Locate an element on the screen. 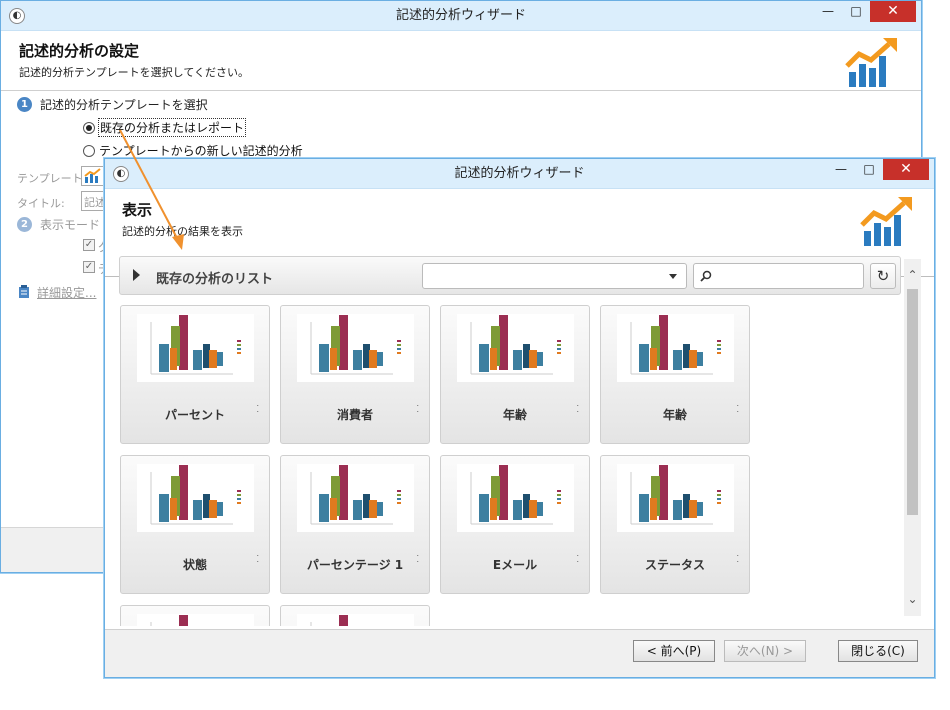 This screenshot has width=950, height=710. step-1-select-template: 1 記述的分析テンプレートを選択 is located at coordinates (112, 104).